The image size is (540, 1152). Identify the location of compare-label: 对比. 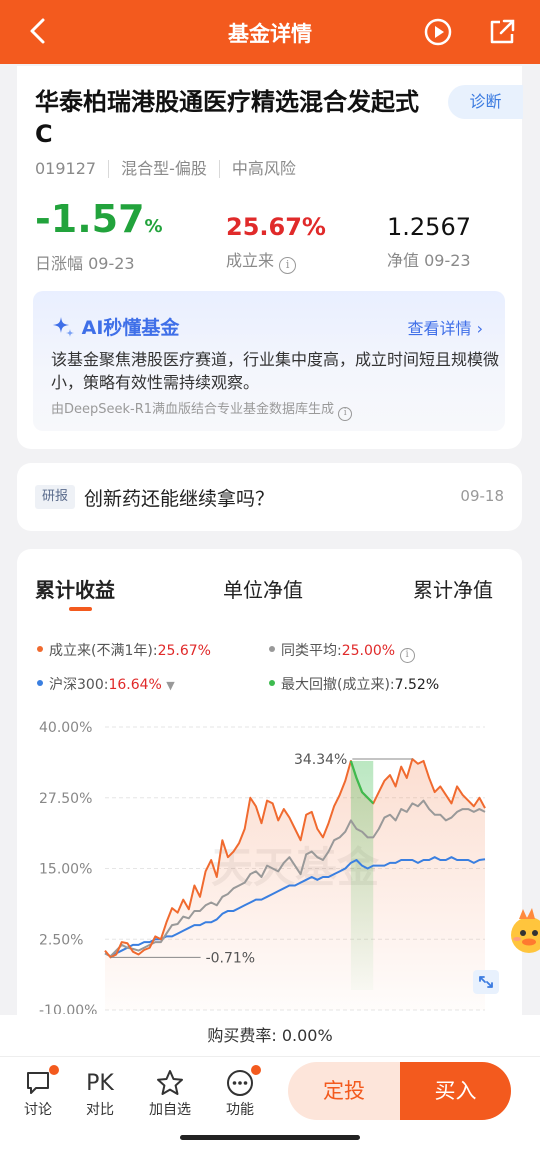
(100, 1110).